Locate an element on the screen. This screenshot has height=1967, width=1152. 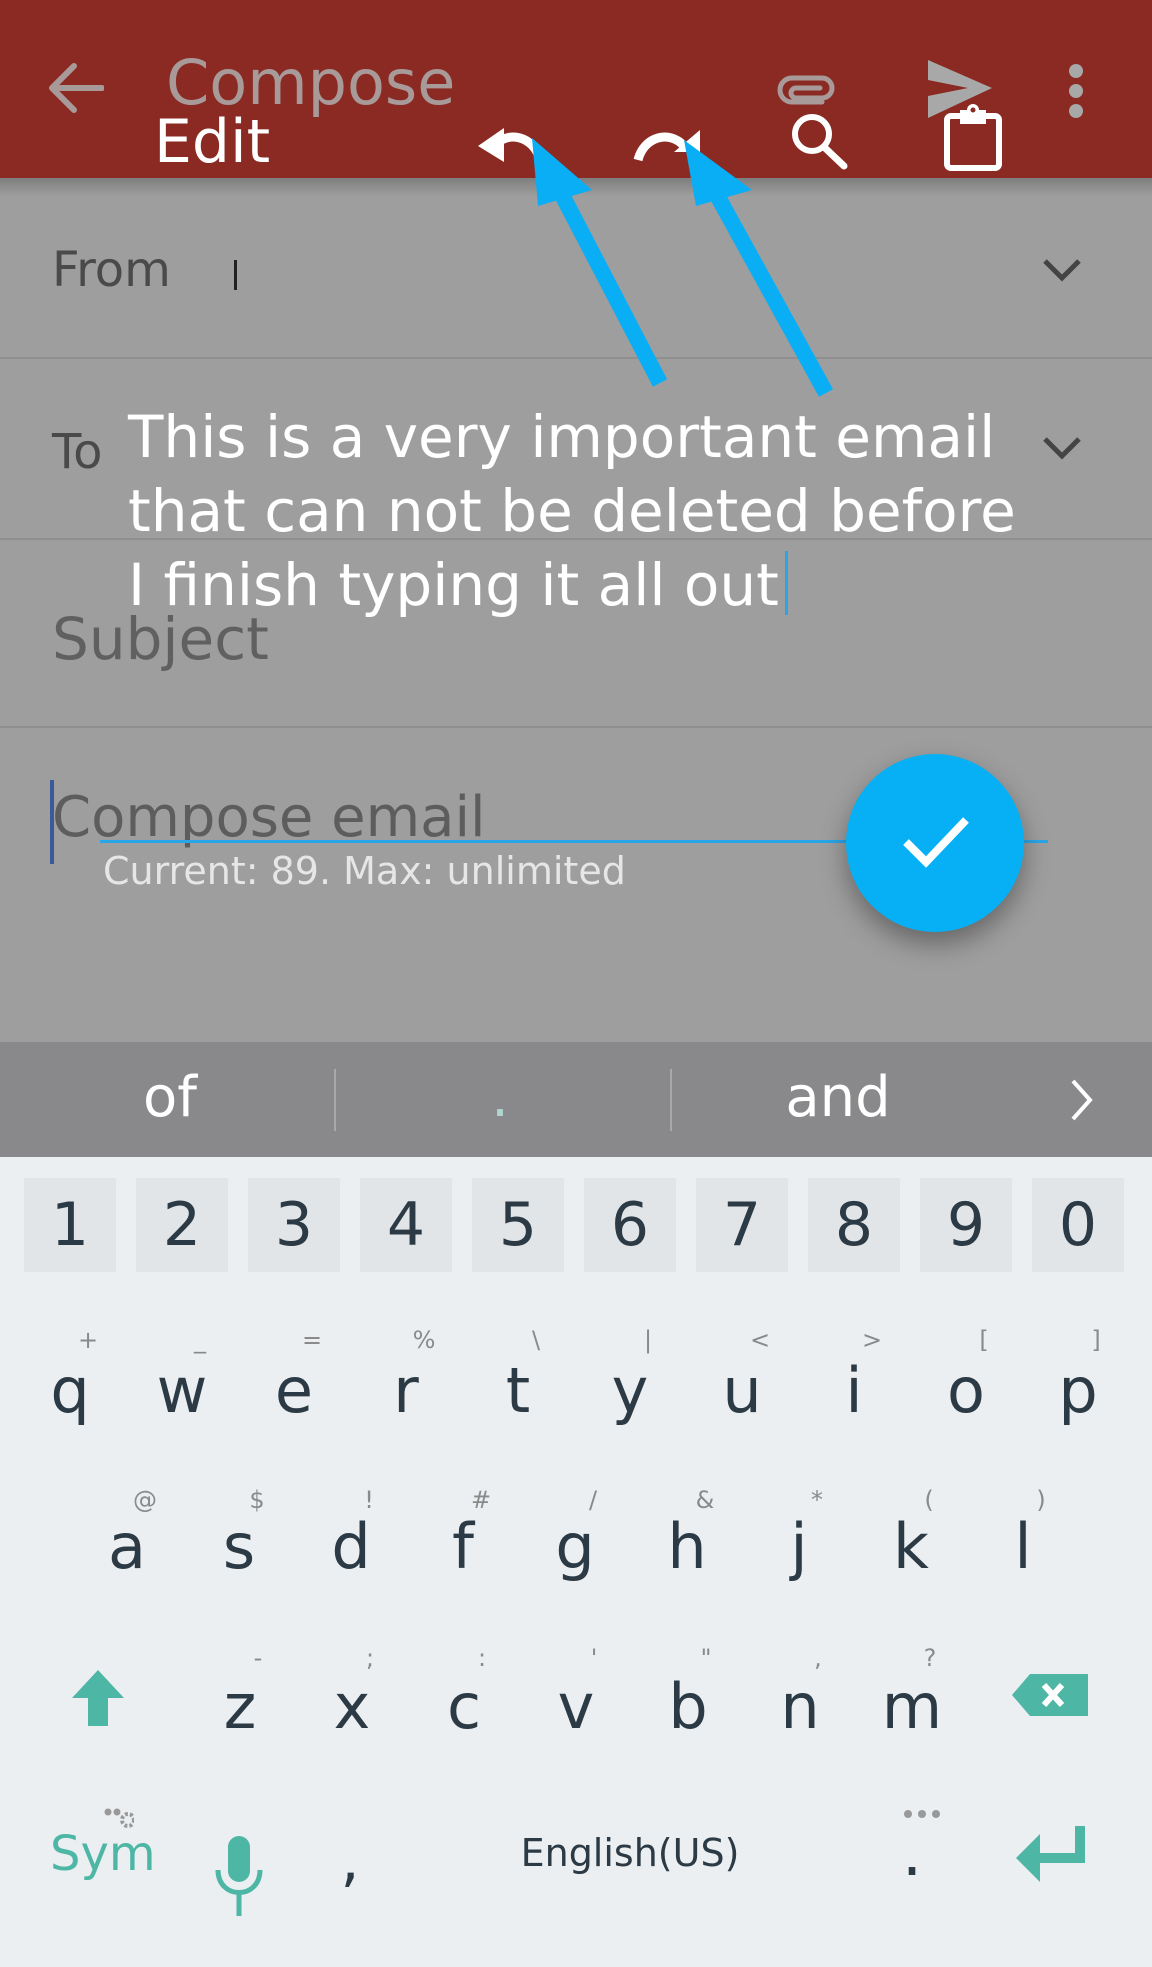
edit-mode-label: Edit is located at coordinates (212, 142).